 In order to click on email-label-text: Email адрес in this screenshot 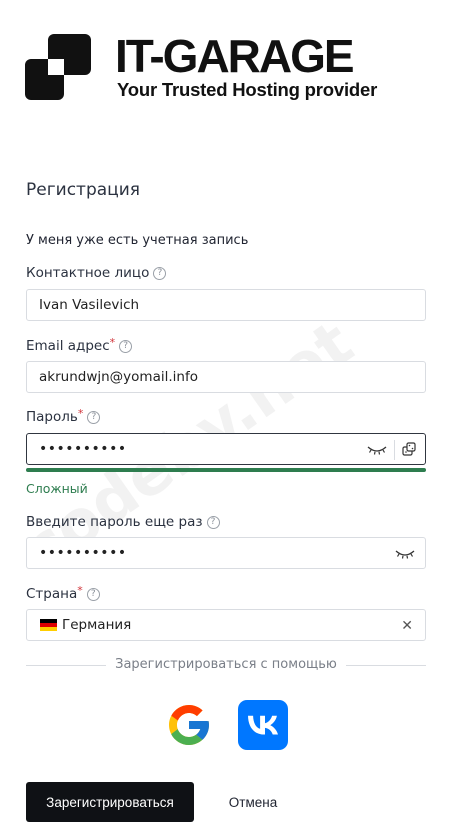, I will do `click(68, 346)`.